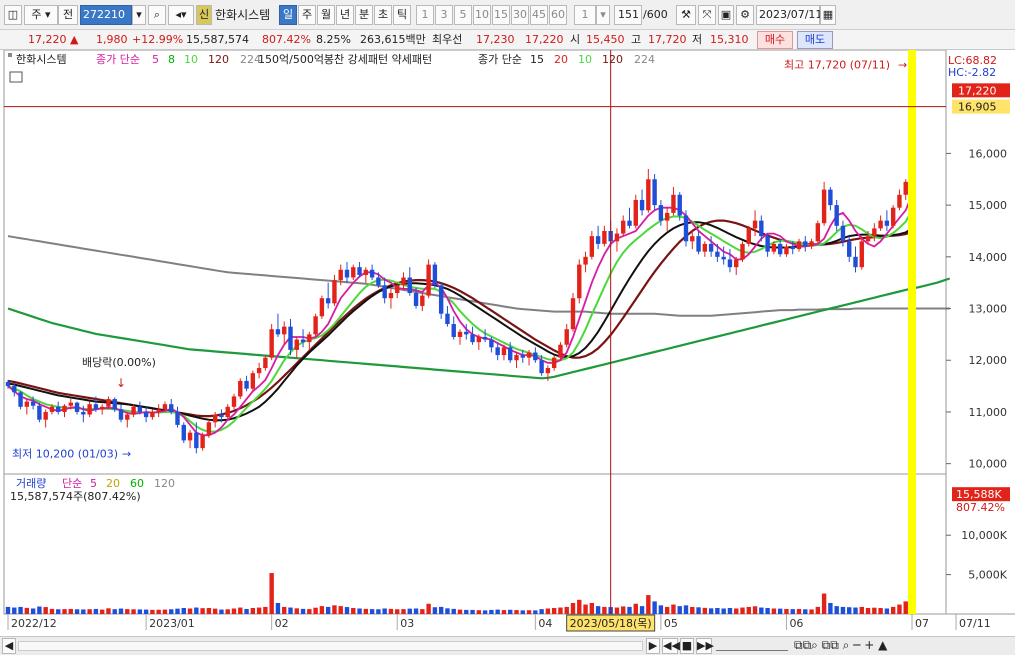  What do you see at coordinates (745, 15) in the screenshot?
I see `gear-icon: ⚙` at bounding box center [745, 15].